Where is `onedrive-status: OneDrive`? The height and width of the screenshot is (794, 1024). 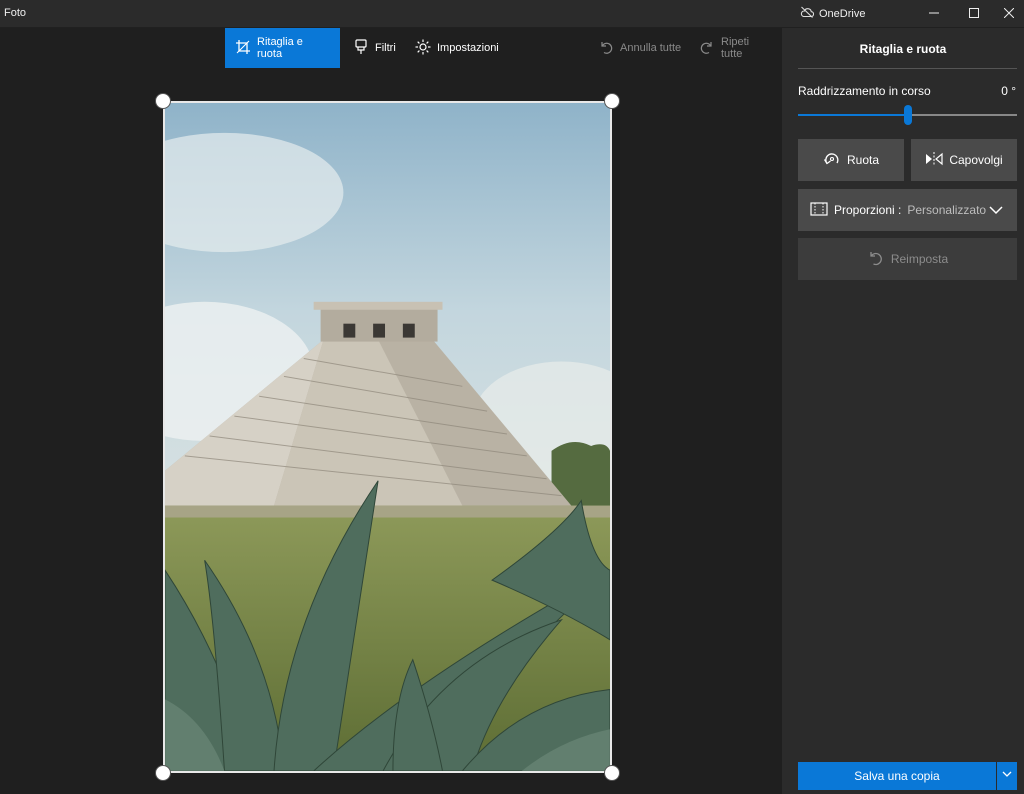
onedrive-status: OneDrive is located at coordinates (832, 13).